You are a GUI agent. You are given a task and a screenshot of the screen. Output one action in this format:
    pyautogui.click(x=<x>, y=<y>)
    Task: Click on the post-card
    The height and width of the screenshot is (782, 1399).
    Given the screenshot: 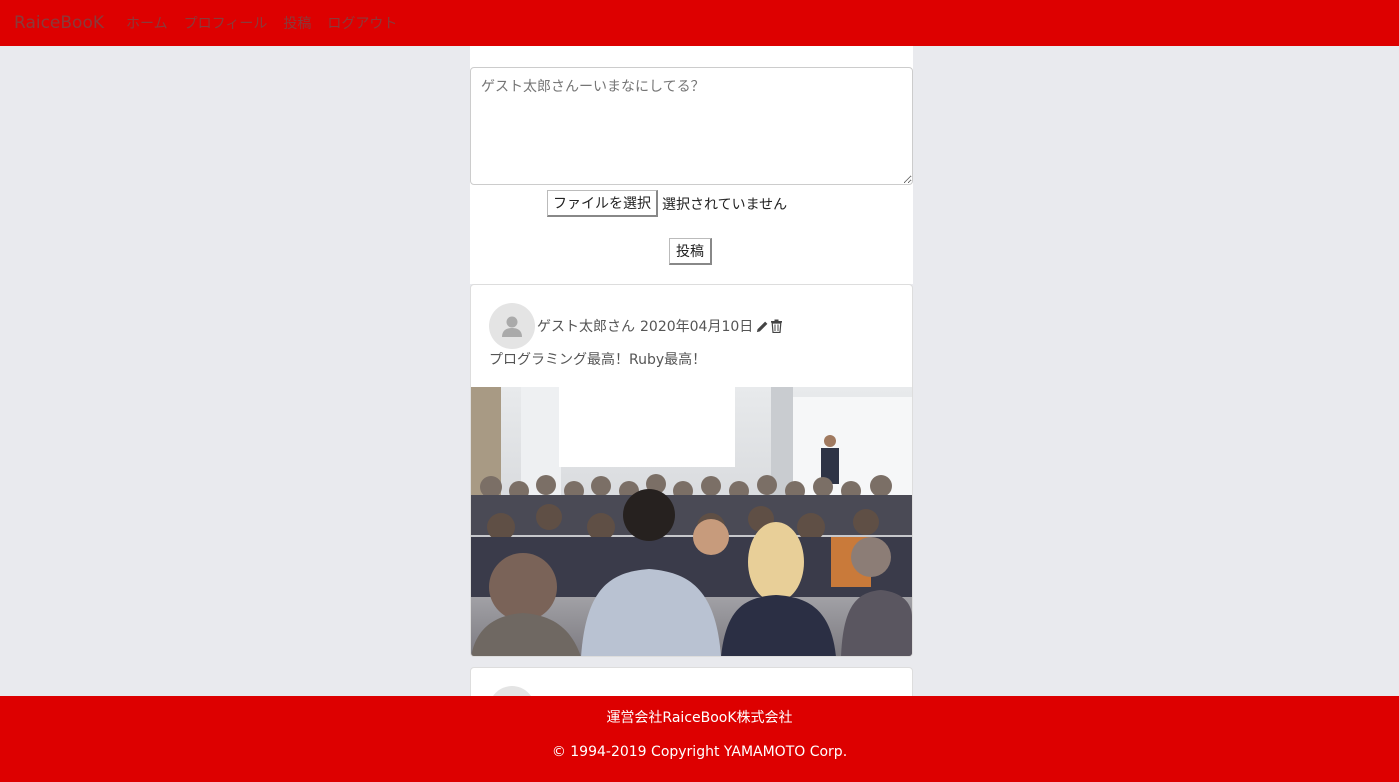 What is the action you would take?
    pyautogui.click(x=691, y=681)
    